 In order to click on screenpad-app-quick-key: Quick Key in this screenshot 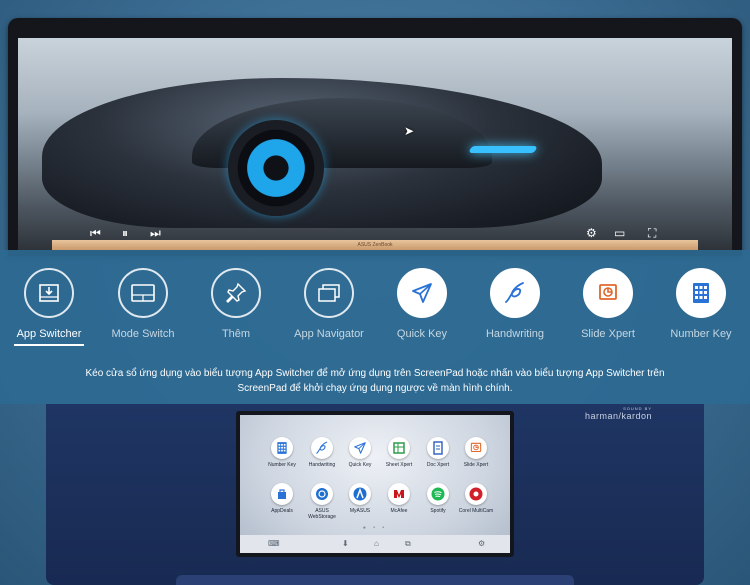, I will do `click(360, 452)`.